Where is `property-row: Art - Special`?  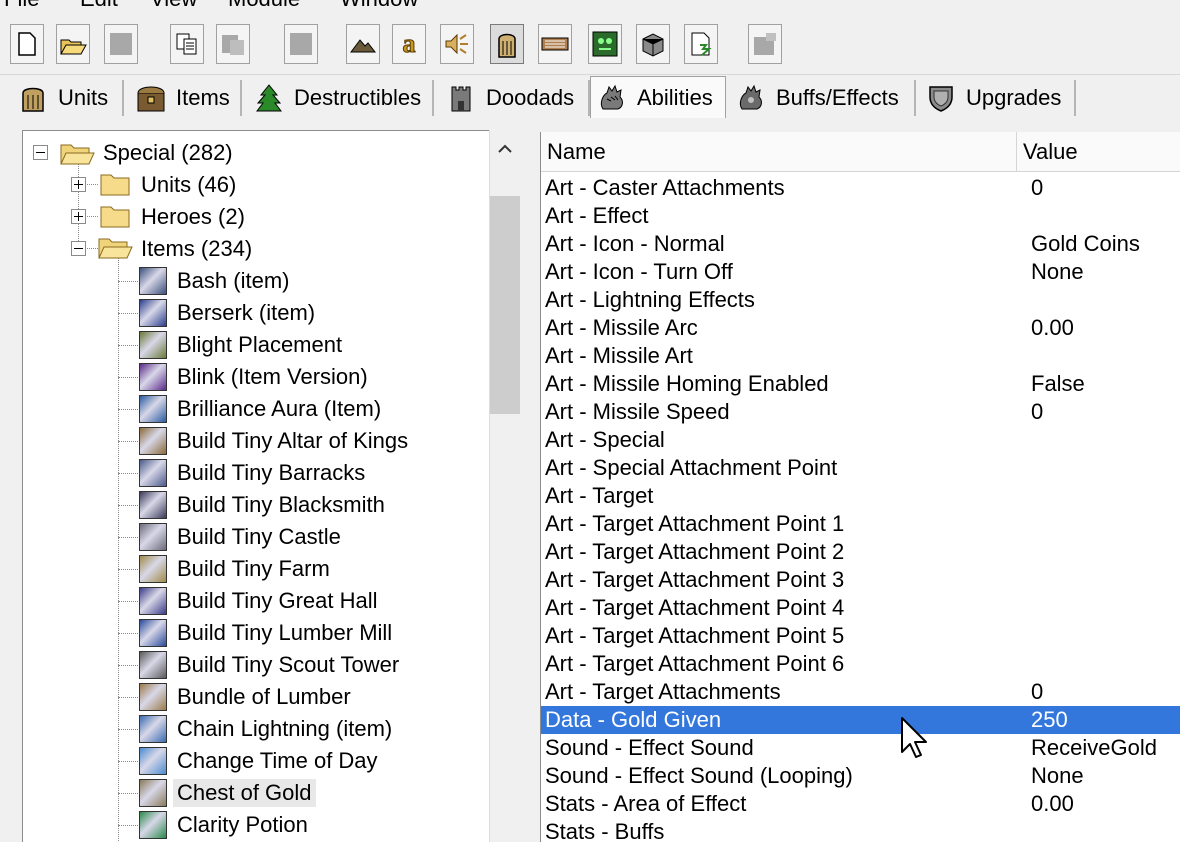
property-row: Art - Special is located at coordinates (860, 440).